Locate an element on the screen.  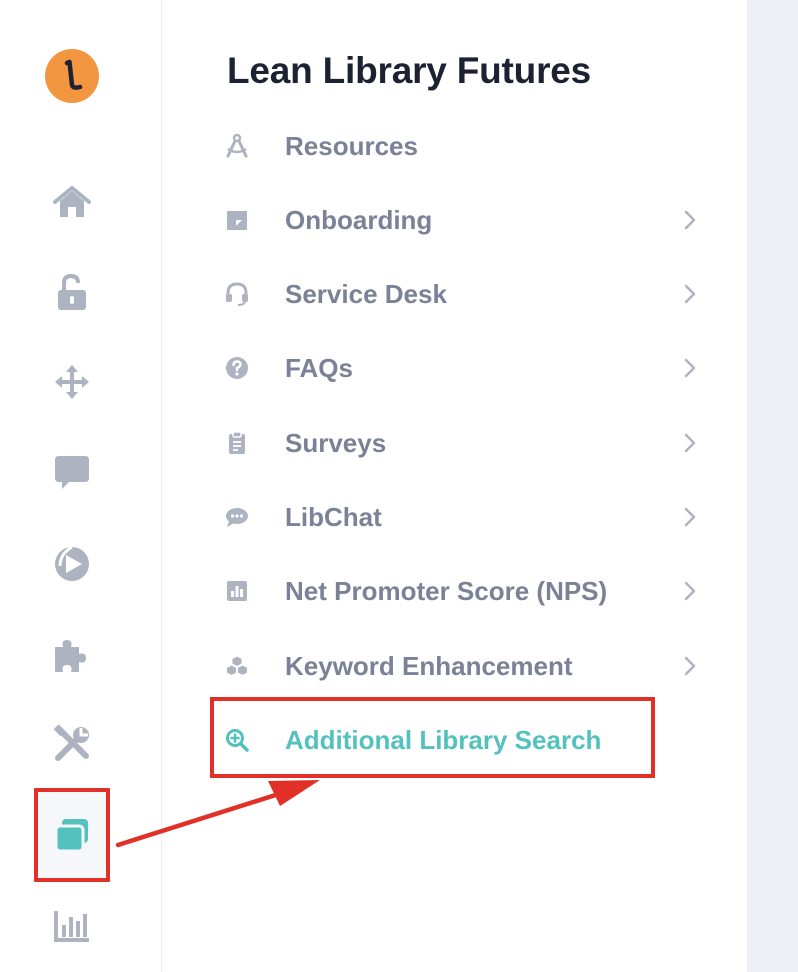
menu-item-keyword-enhancement: Keyword Enhancement is located at coordinates (461, 666).